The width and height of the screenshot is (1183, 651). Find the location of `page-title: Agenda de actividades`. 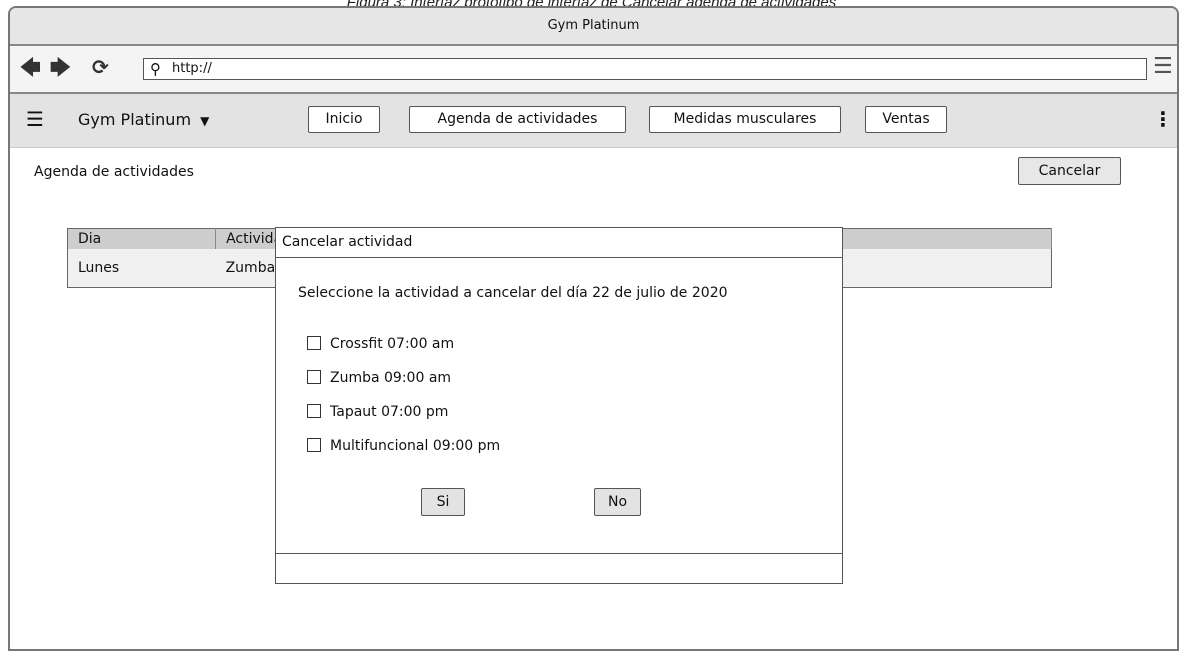

page-title: Agenda de actividades is located at coordinates (114, 172).